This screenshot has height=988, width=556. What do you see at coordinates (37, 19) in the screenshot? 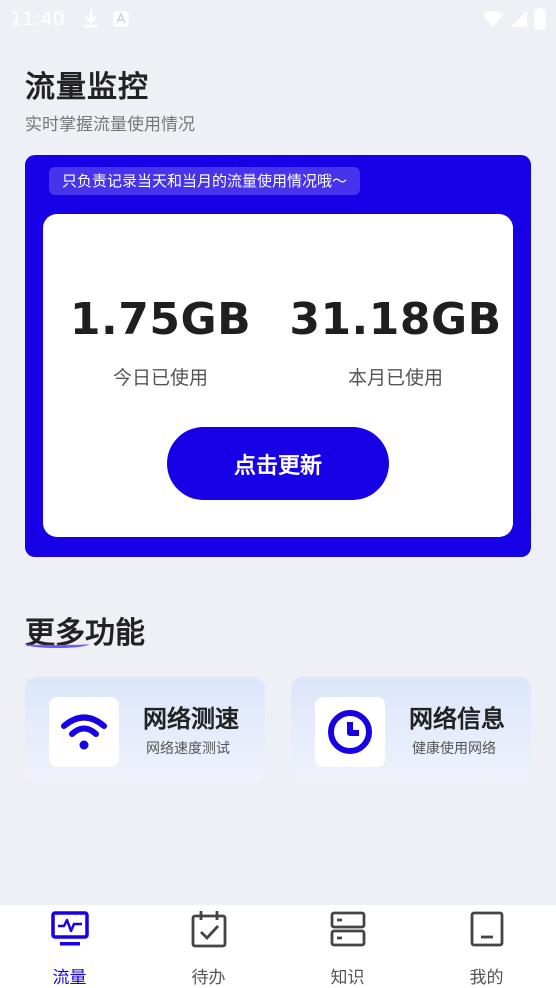
I see `status-time: 11:40` at bounding box center [37, 19].